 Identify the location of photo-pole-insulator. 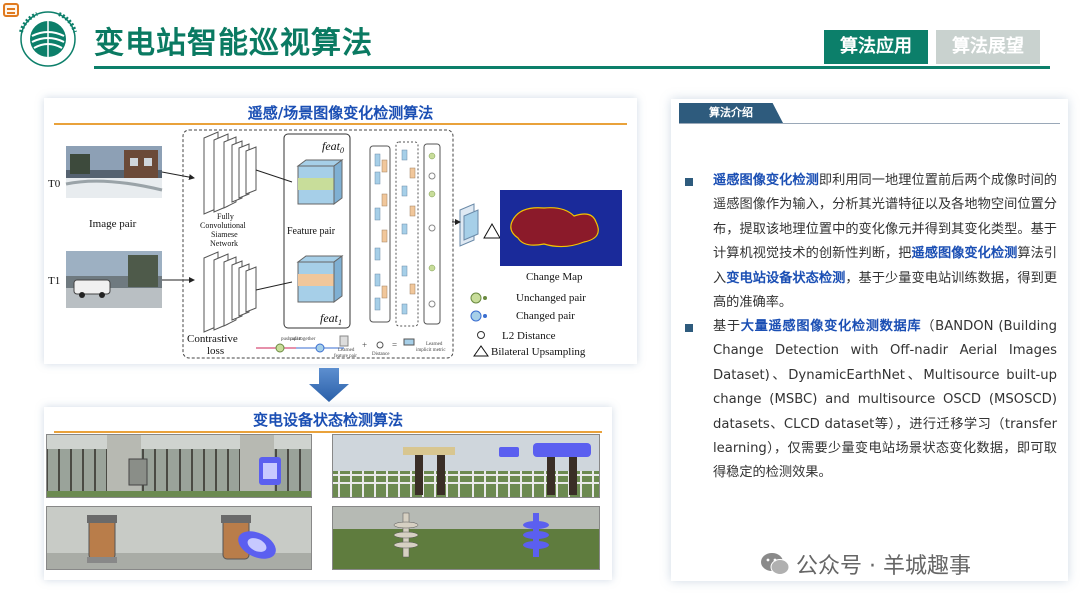
(466, 538).